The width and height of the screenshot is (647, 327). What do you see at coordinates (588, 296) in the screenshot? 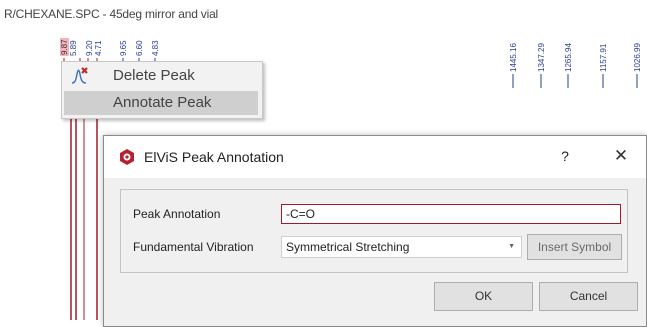
I see `cancel-button: Cancel` at bounding box center [588, 296].